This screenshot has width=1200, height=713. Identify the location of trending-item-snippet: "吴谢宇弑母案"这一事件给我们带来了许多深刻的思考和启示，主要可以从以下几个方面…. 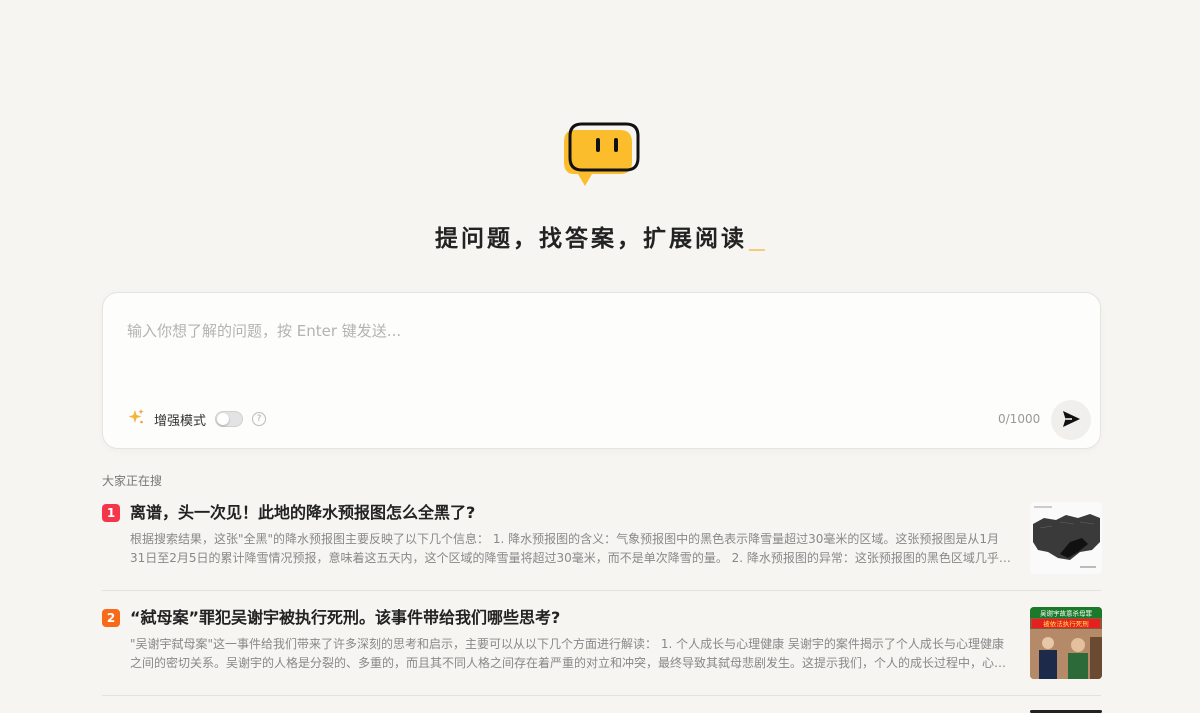
(567, 653).